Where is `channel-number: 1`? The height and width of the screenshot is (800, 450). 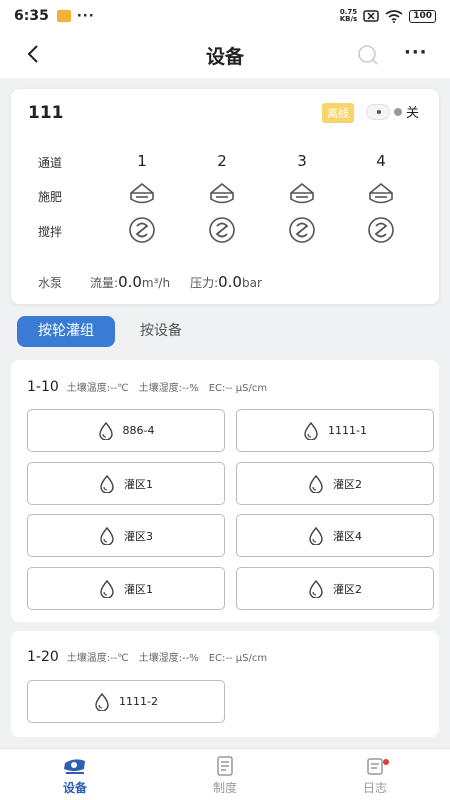 channel-number: 1 is located at coordinates (142, 161).